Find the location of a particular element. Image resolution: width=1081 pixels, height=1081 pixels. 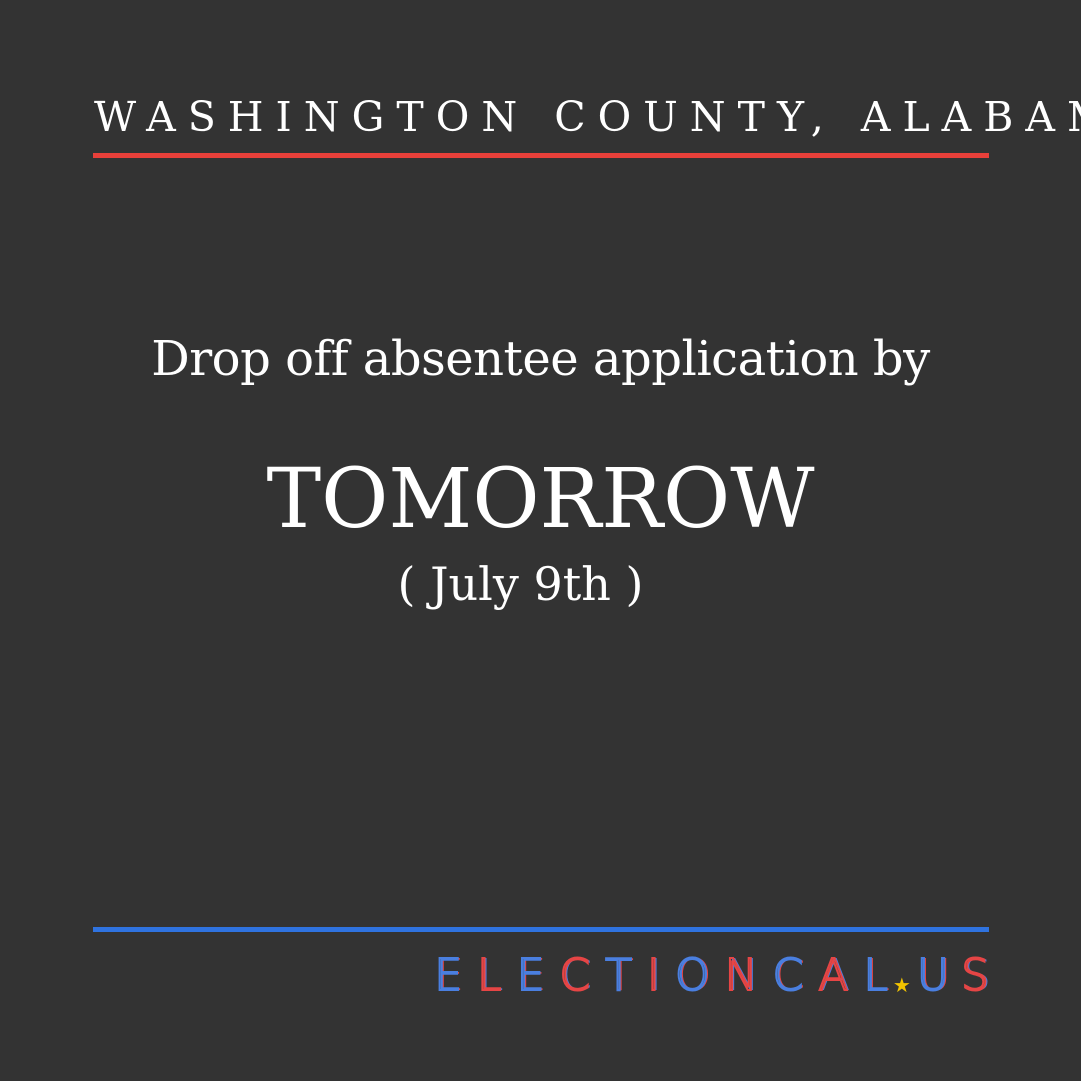

brand-letter: L is located at coordinates (496, 975).